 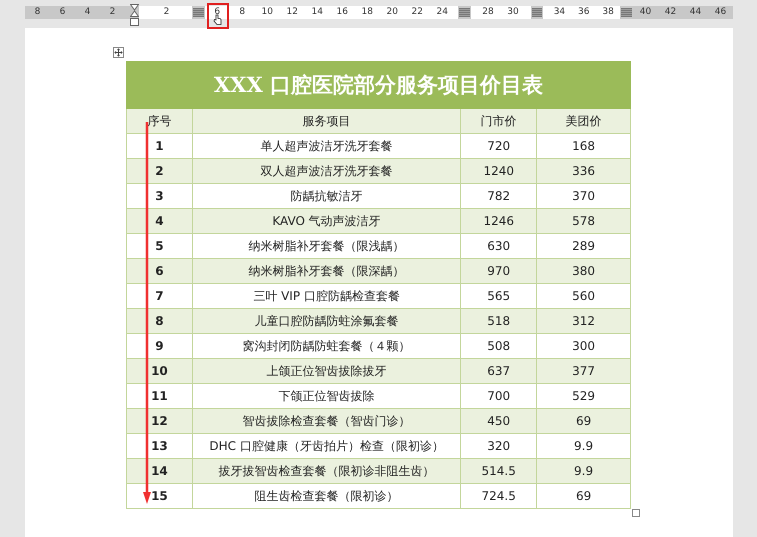 What do you see at coordinates (583, 321) in the screenshot?
I see `table-cell: 312` at bounding box center [583, 321].